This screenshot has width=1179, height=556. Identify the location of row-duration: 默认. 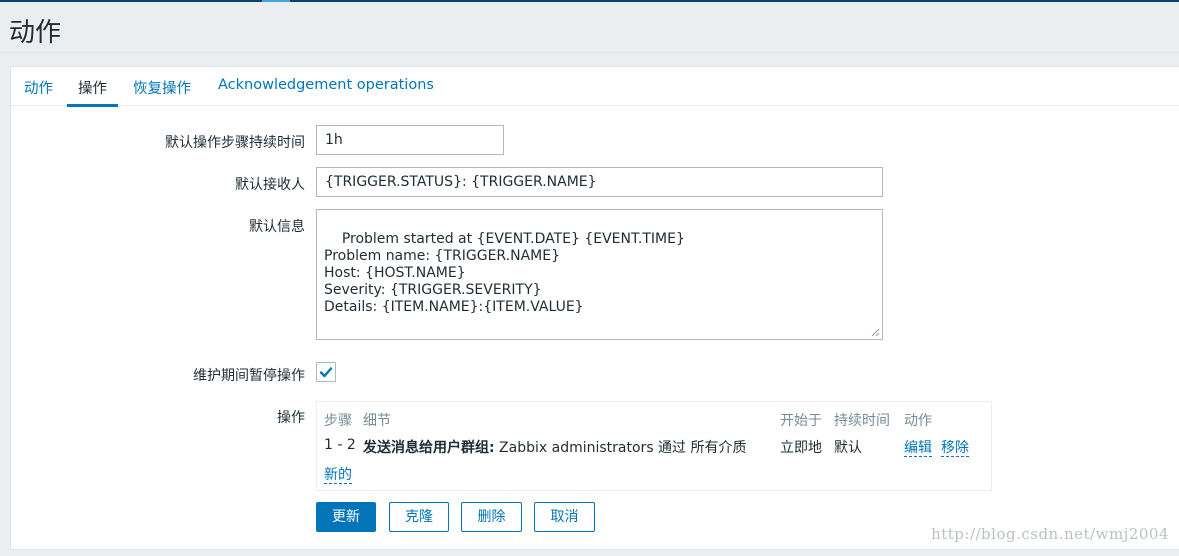
(848, 448).